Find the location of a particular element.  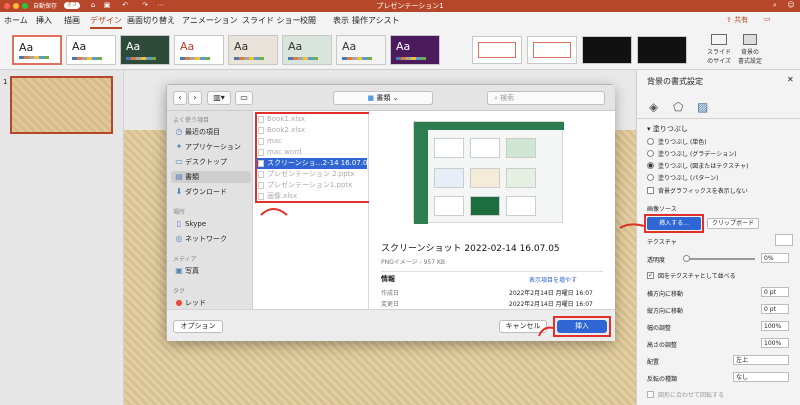

scale-y-label: 高さの調整 is located at coordinates (662, 345).